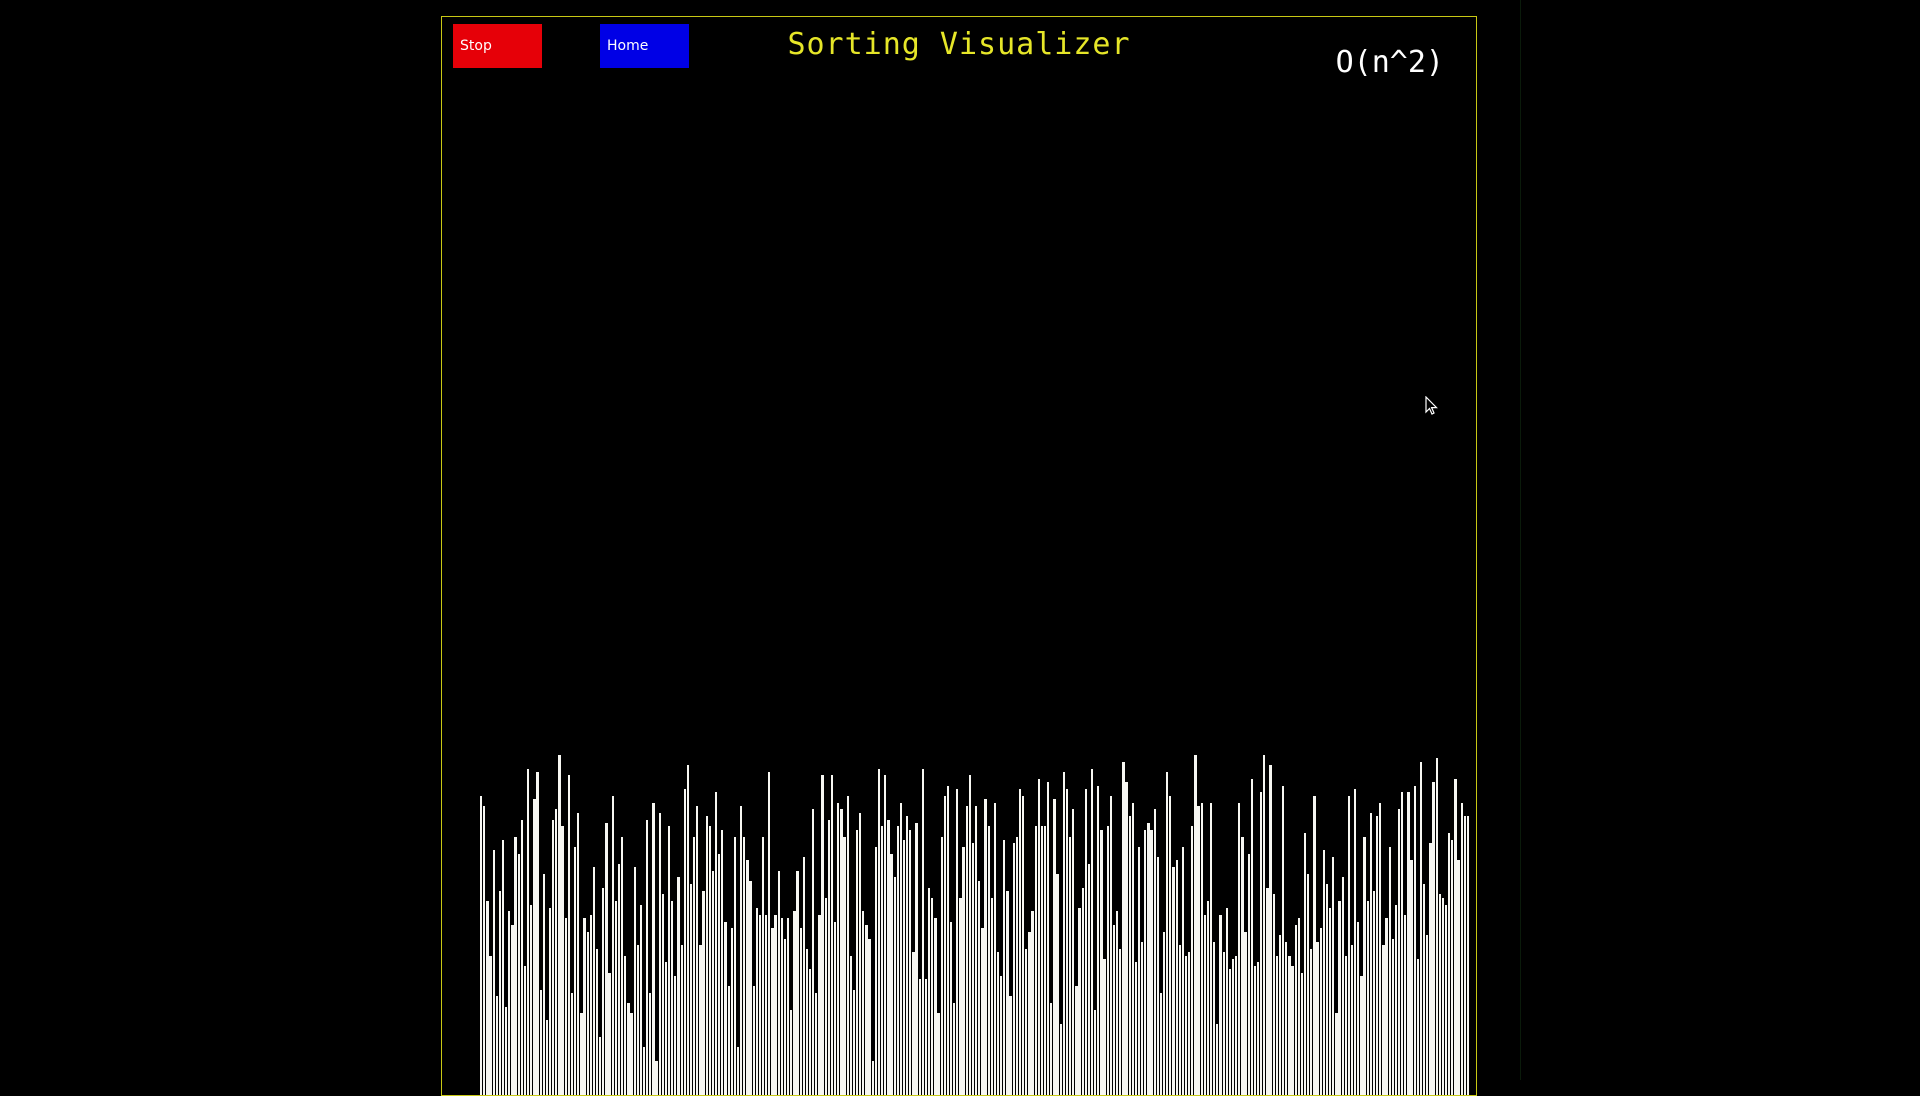  Describe the element at coordinates (959, 44) in the screenshot. I see `page-title: Sorting Visualizer` at that location.